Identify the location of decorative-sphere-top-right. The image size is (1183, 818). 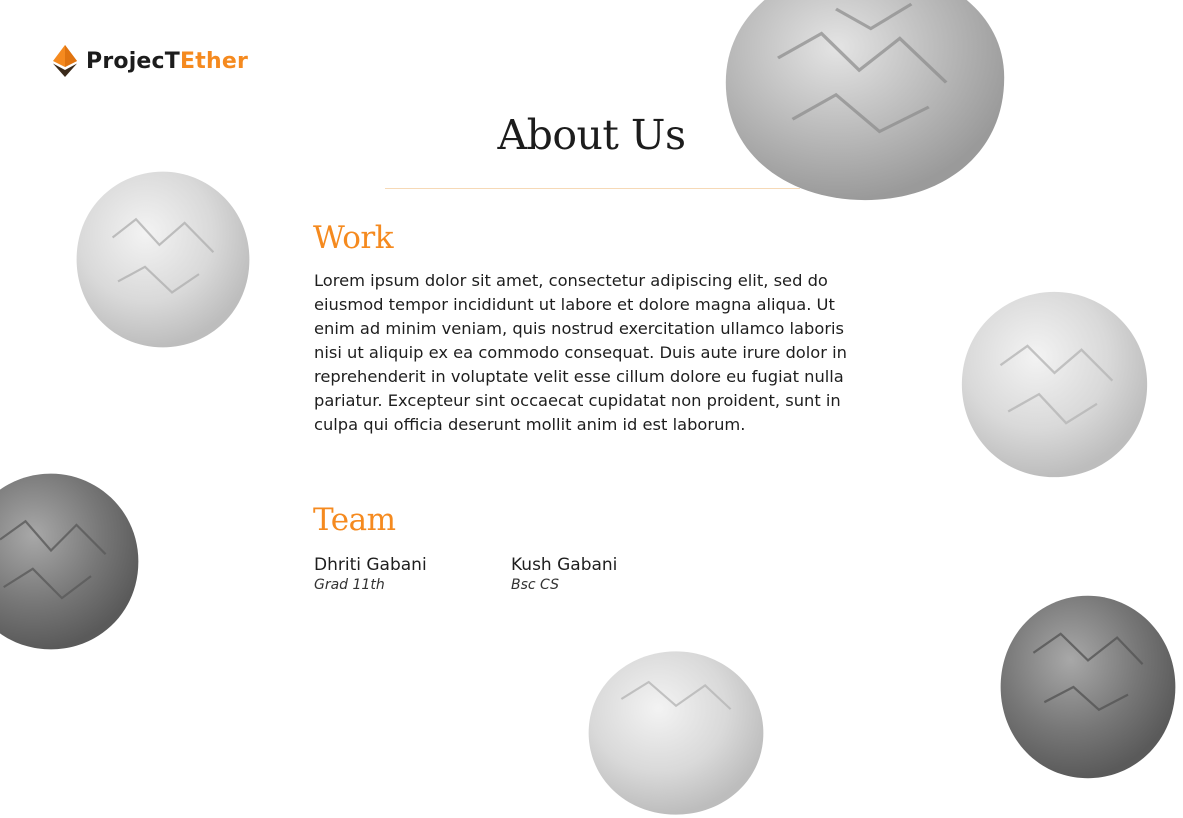
(865, 102).